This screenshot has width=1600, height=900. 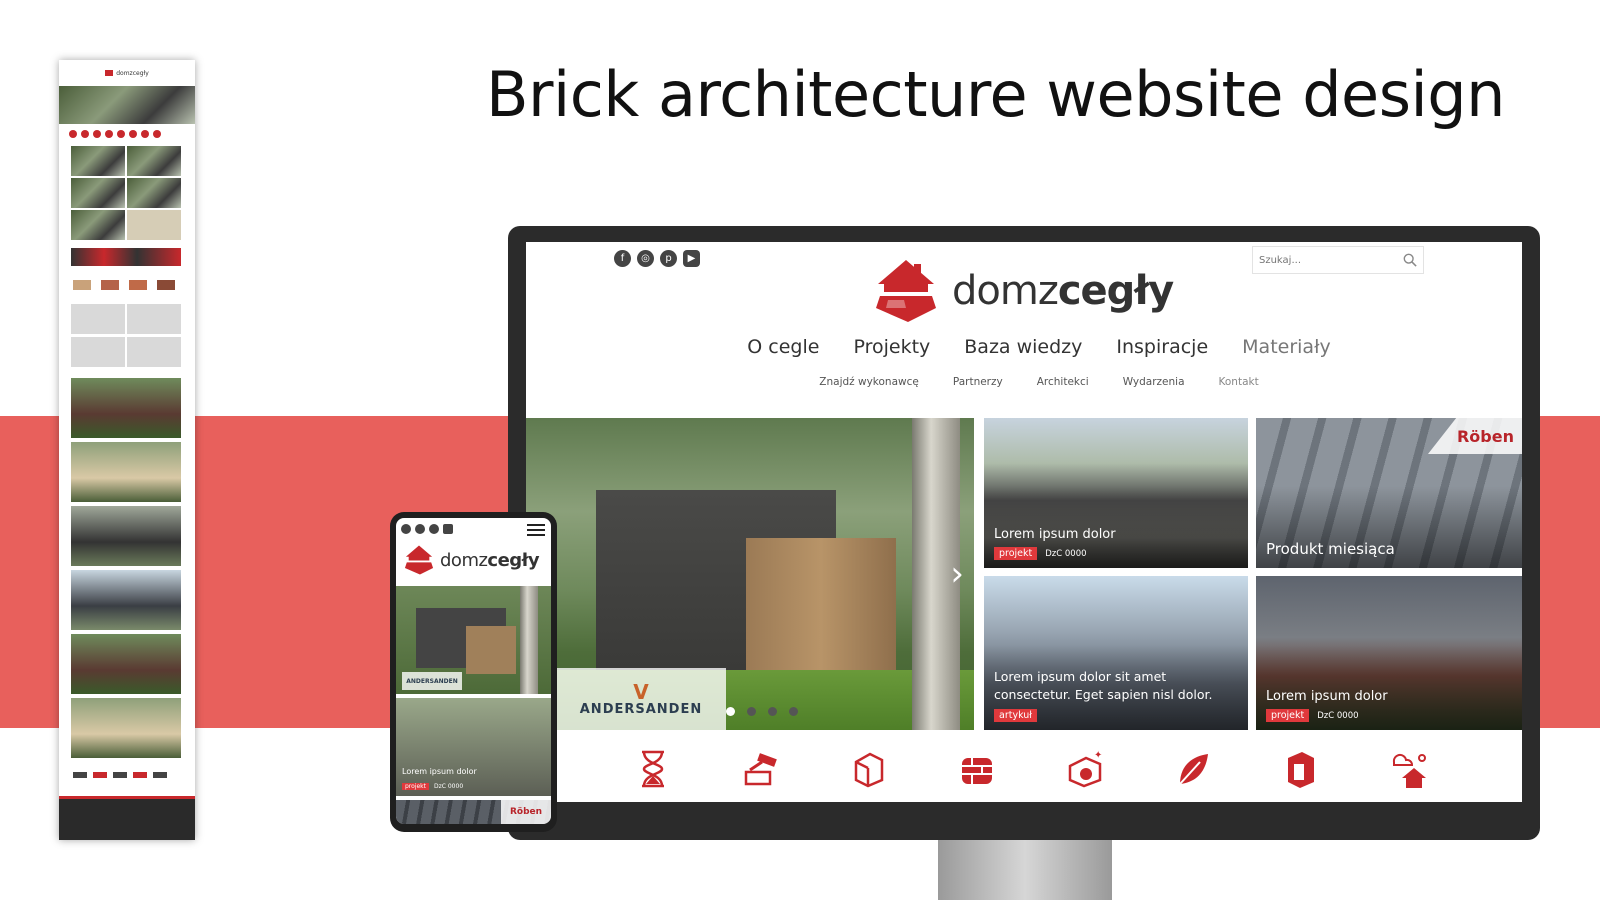 I want to click on preview-header: domzcegły, so click(x=127, y=73).